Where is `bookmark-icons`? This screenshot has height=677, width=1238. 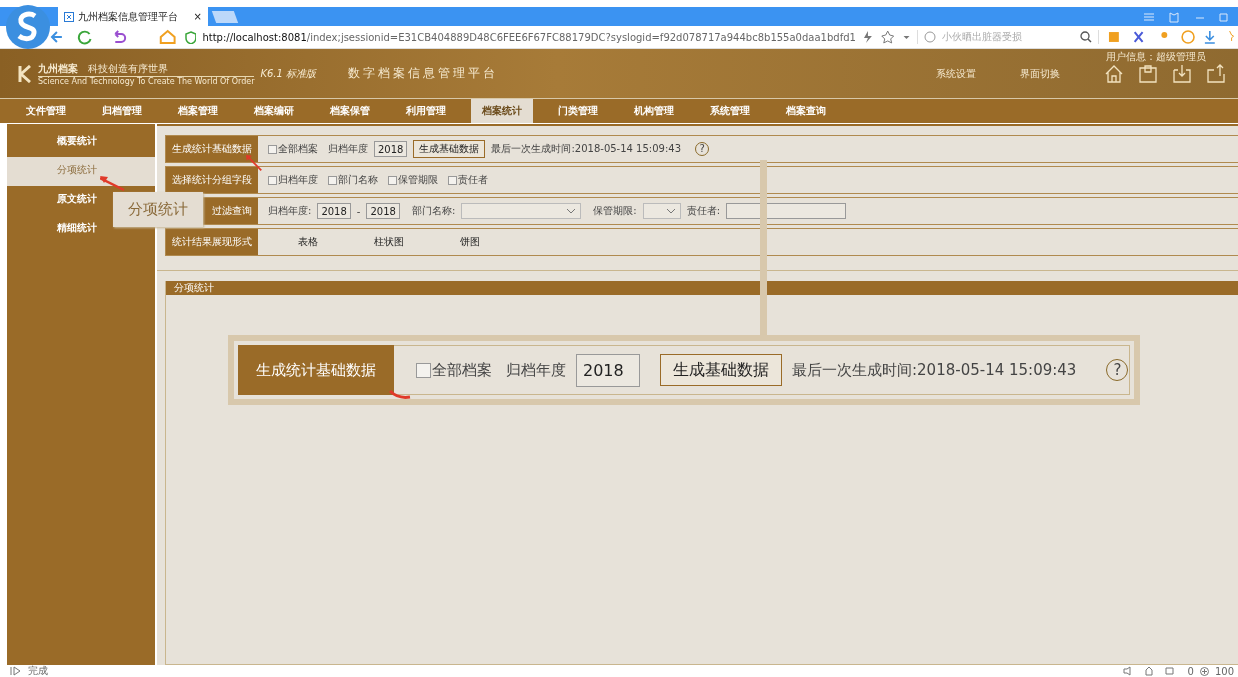 bookmark-icons is located at coordinates (886, 37).